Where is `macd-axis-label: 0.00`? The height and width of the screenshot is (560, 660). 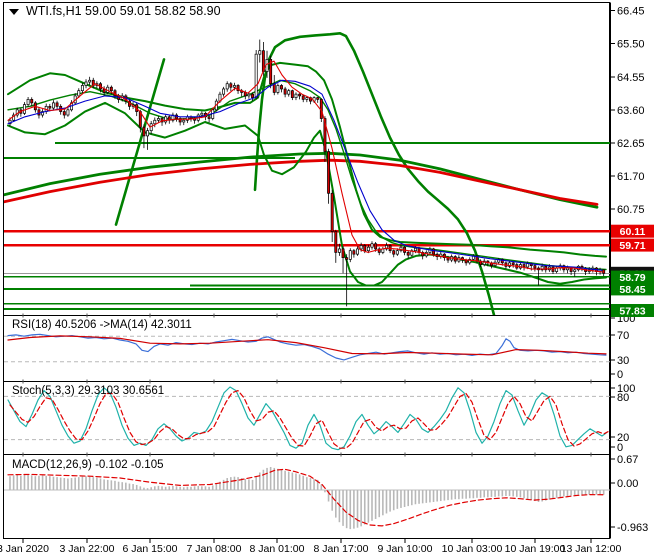 macd-axis-label: 0.00 is located at coordinates (627, 484).